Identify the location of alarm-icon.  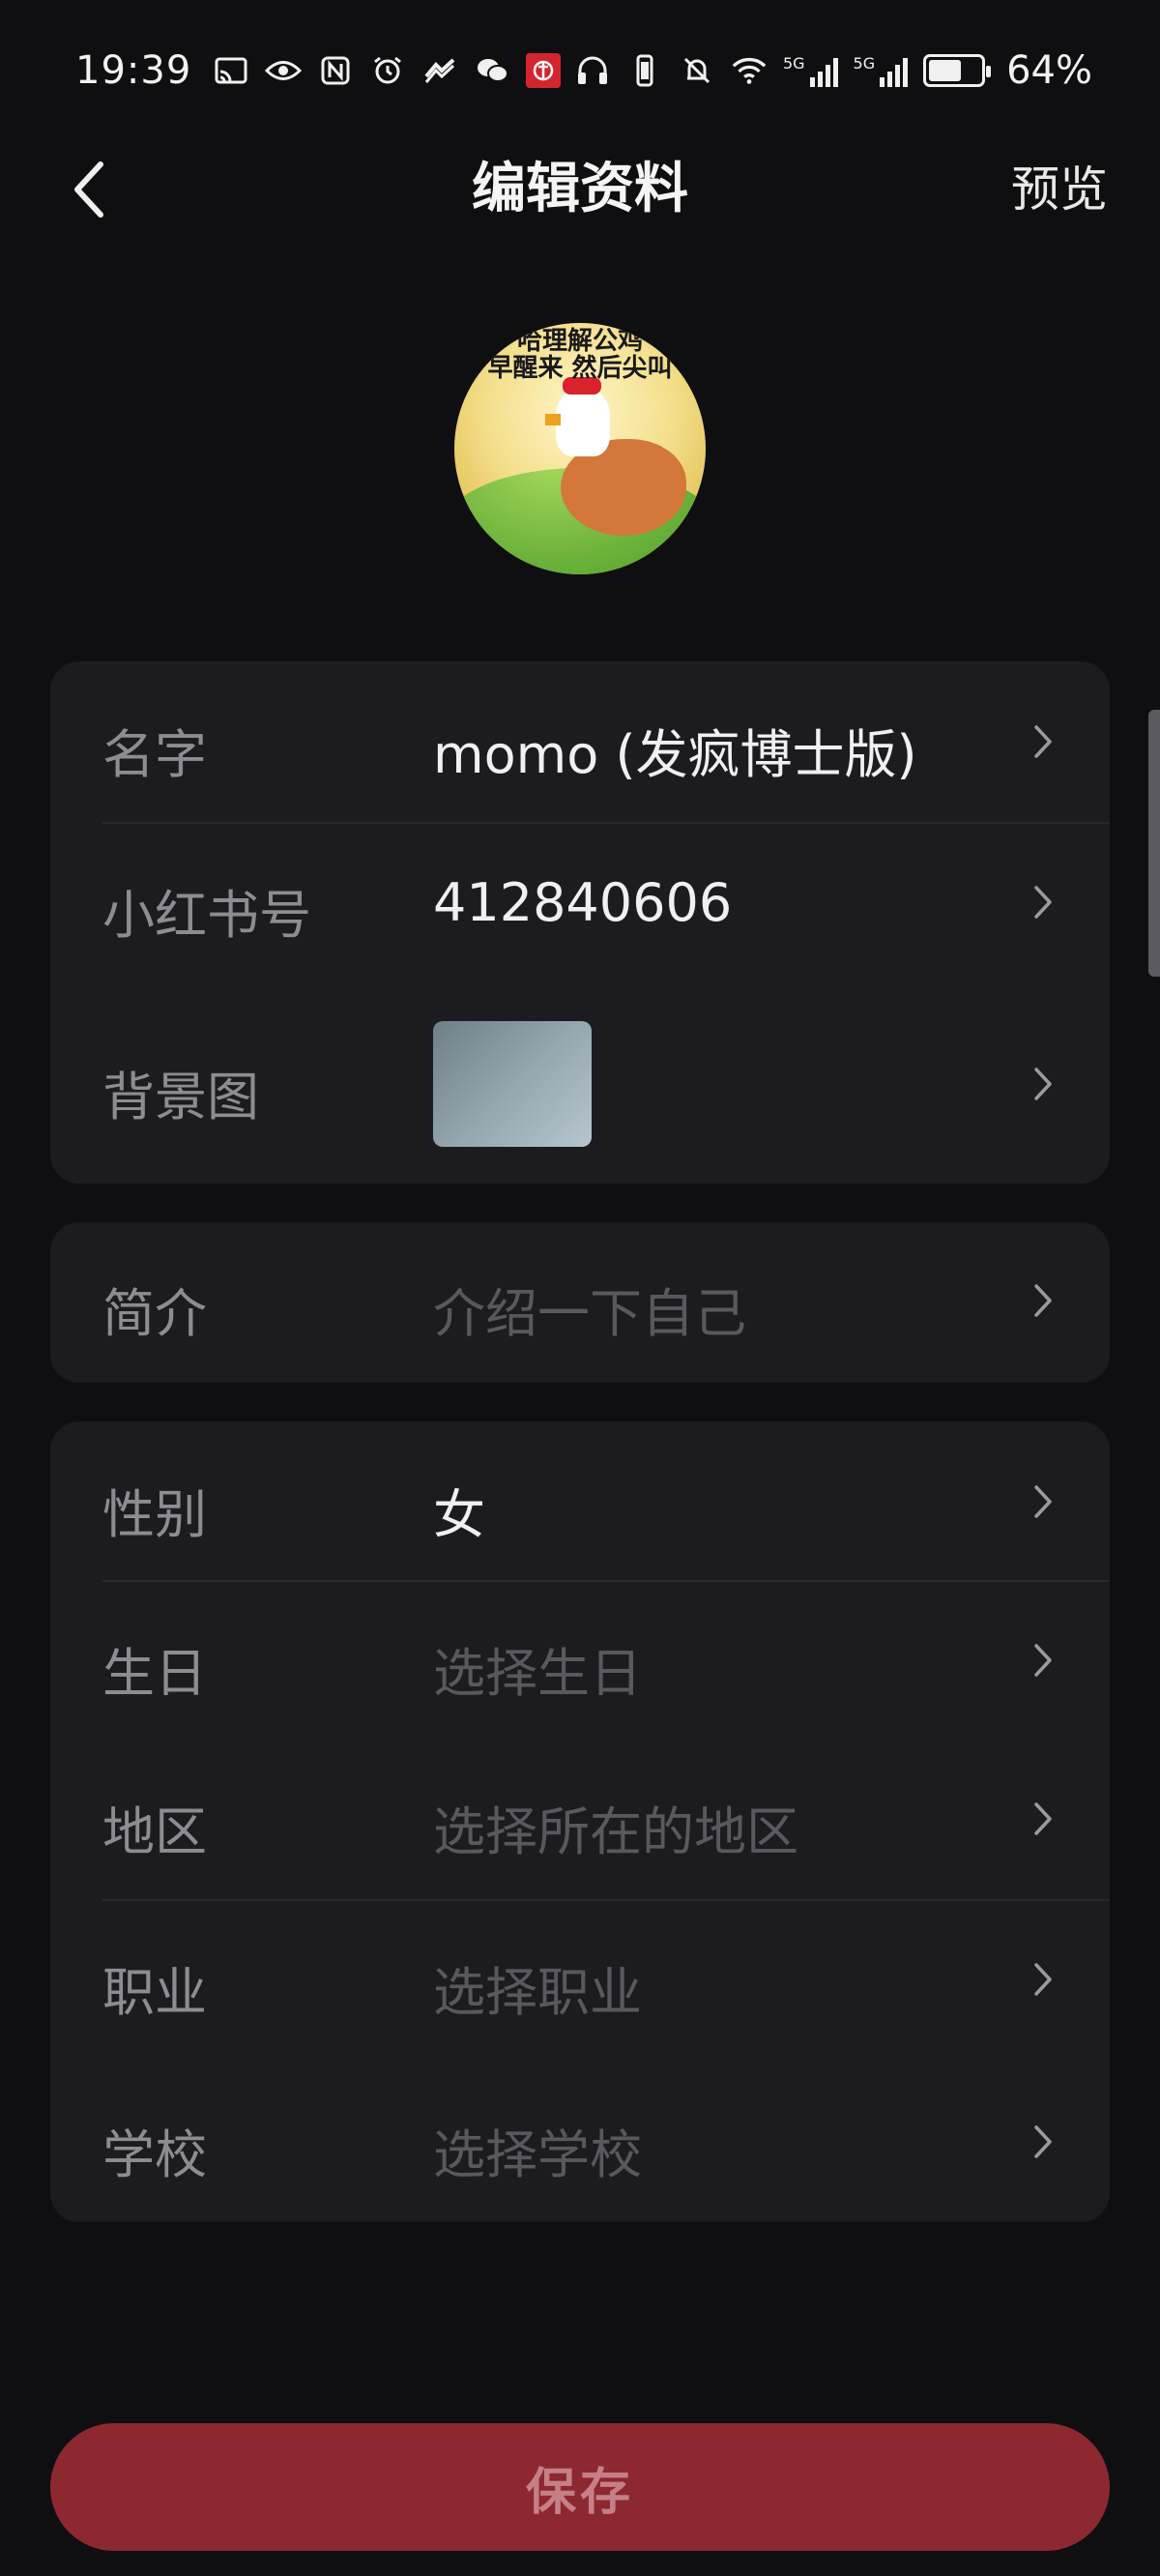
(387, 70).